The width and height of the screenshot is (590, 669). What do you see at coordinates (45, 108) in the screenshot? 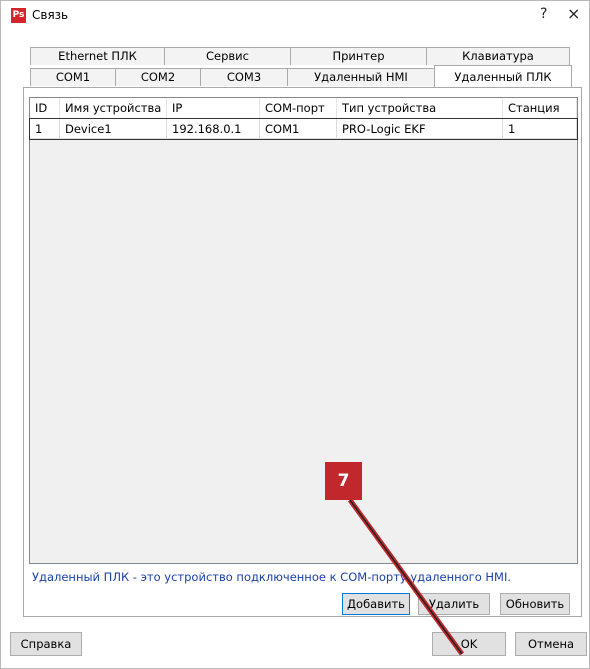
I see `column-header-id: ID` at bounding box center [45, 108].